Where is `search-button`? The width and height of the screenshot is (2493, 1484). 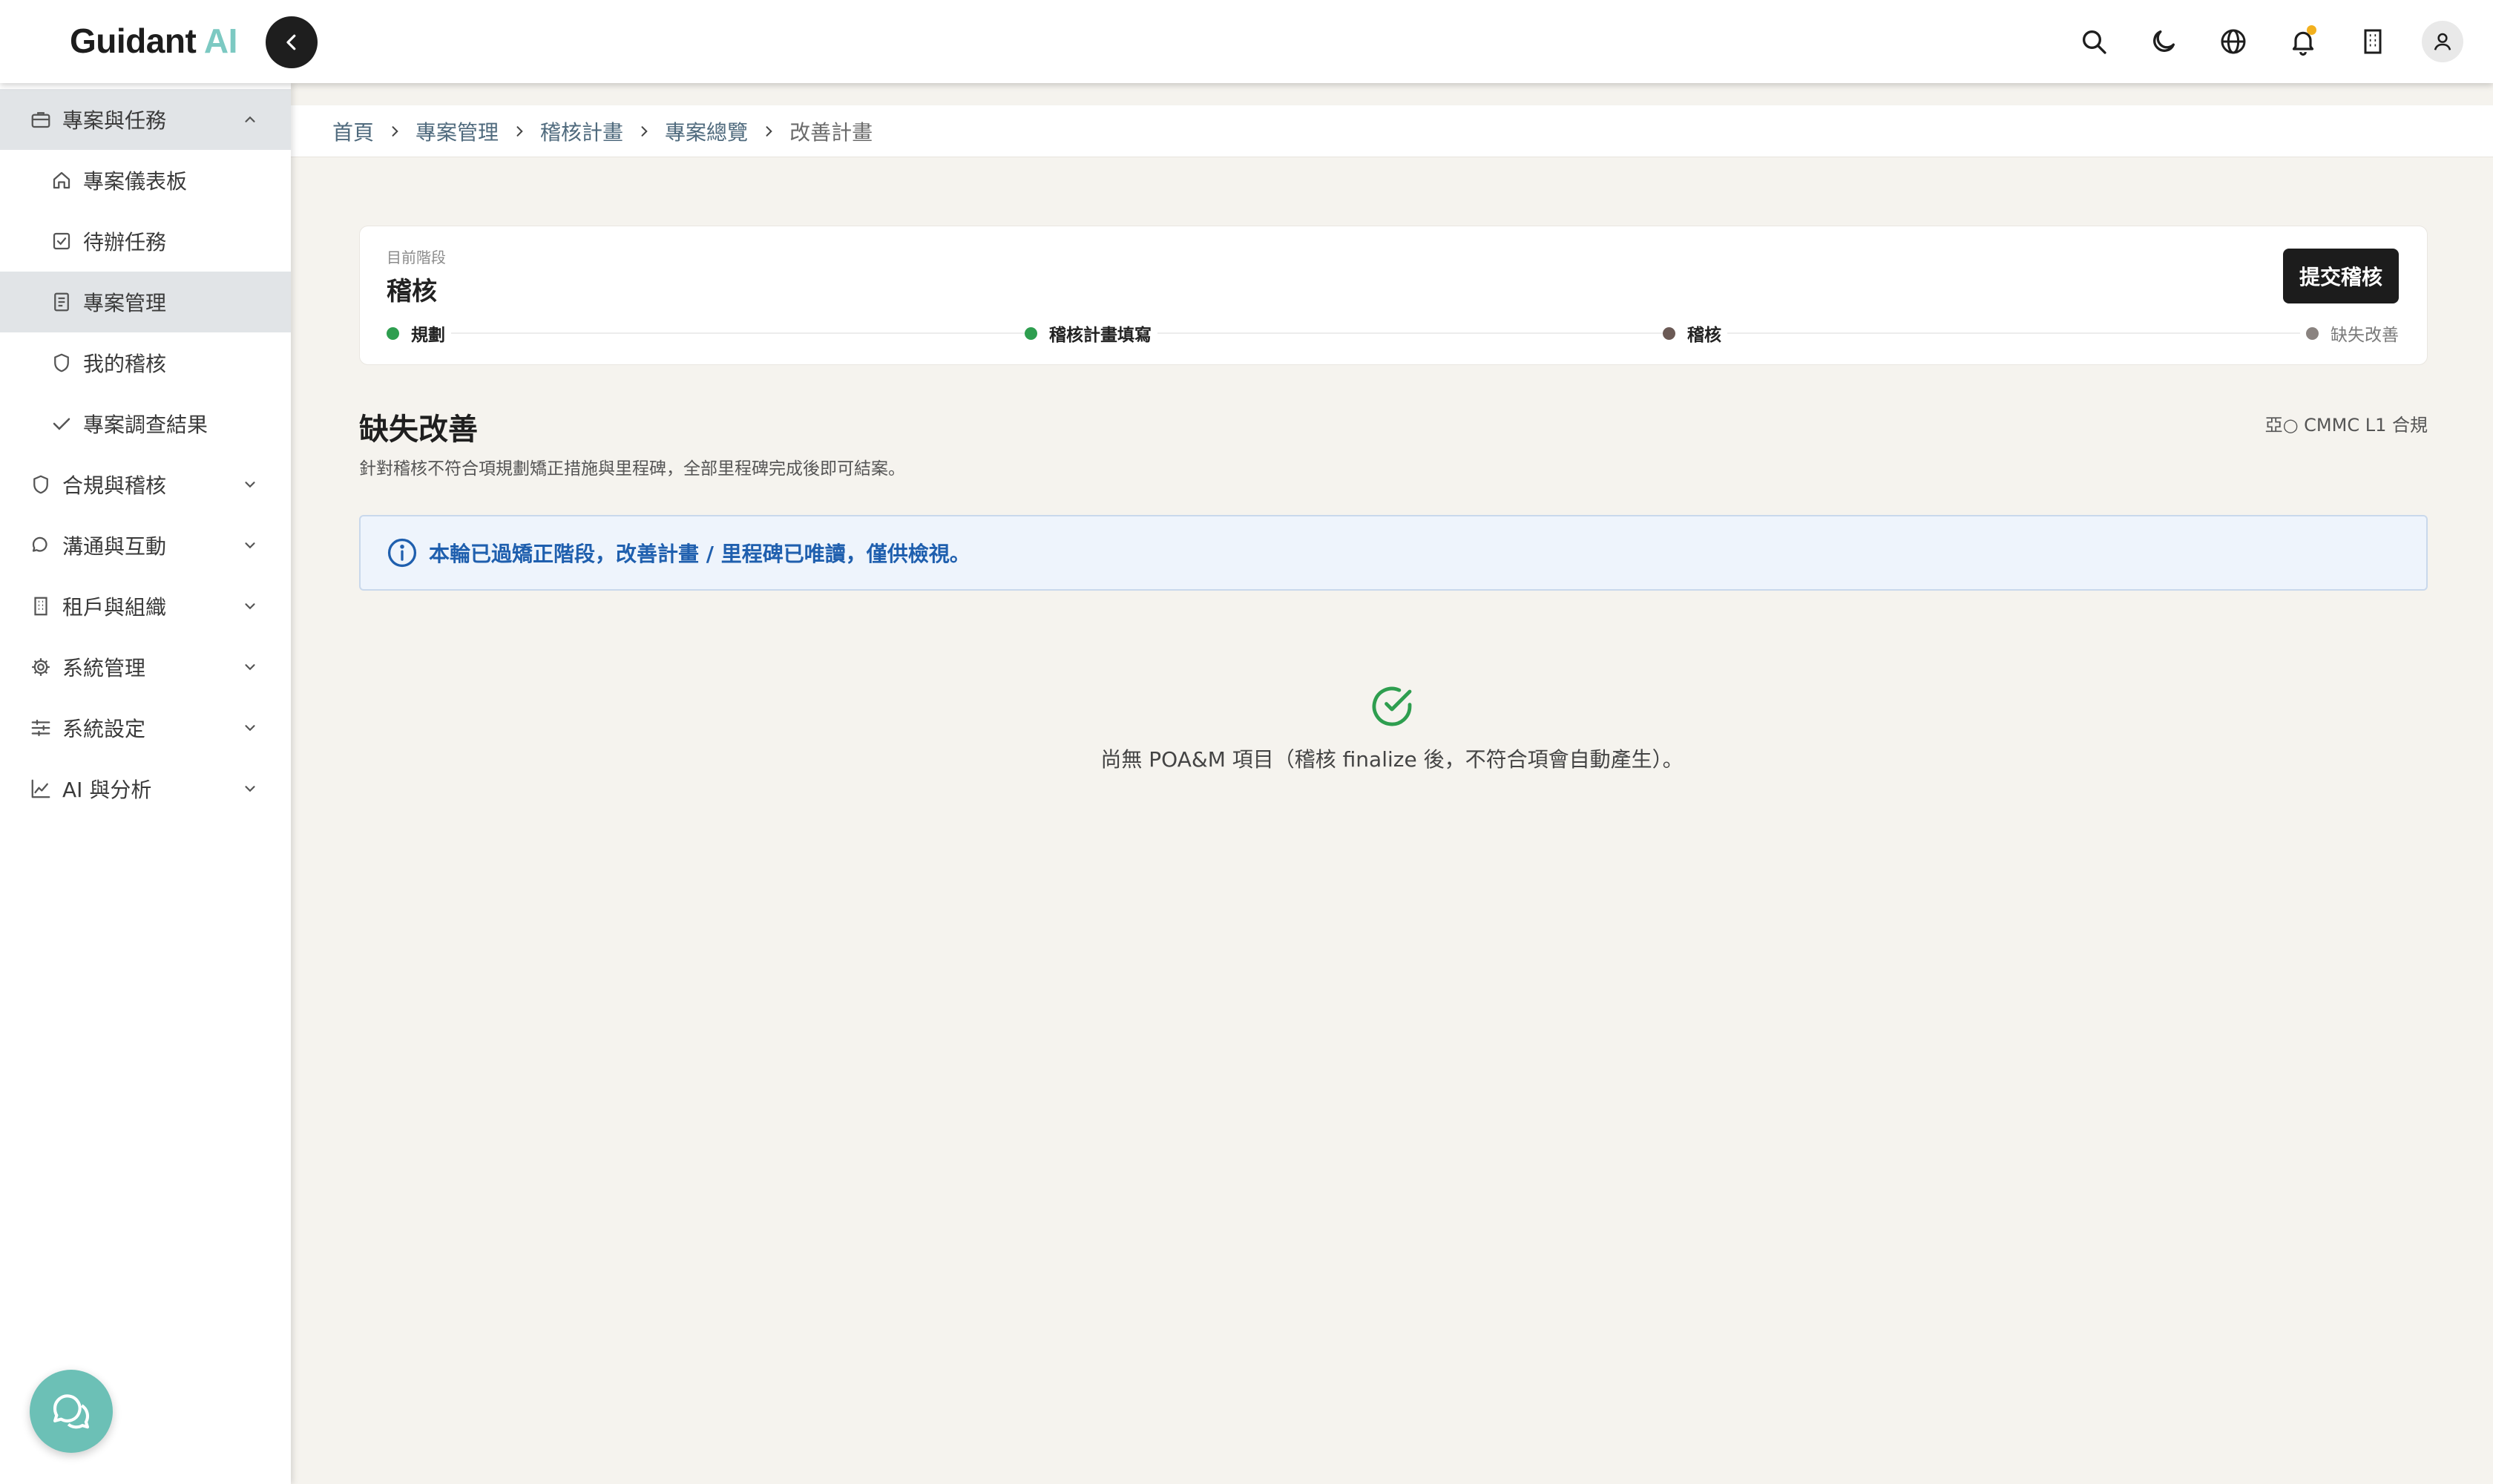 search-button is located at coordinates (2094, 41).